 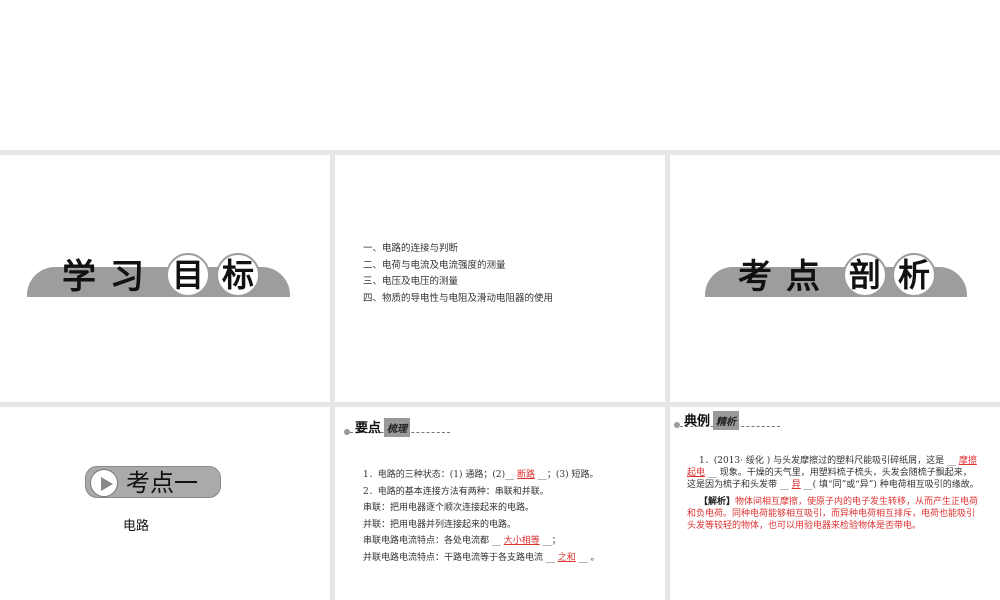 I want to click on outline-item: 一、电路的连接与判断, so click(x=411, y=248).